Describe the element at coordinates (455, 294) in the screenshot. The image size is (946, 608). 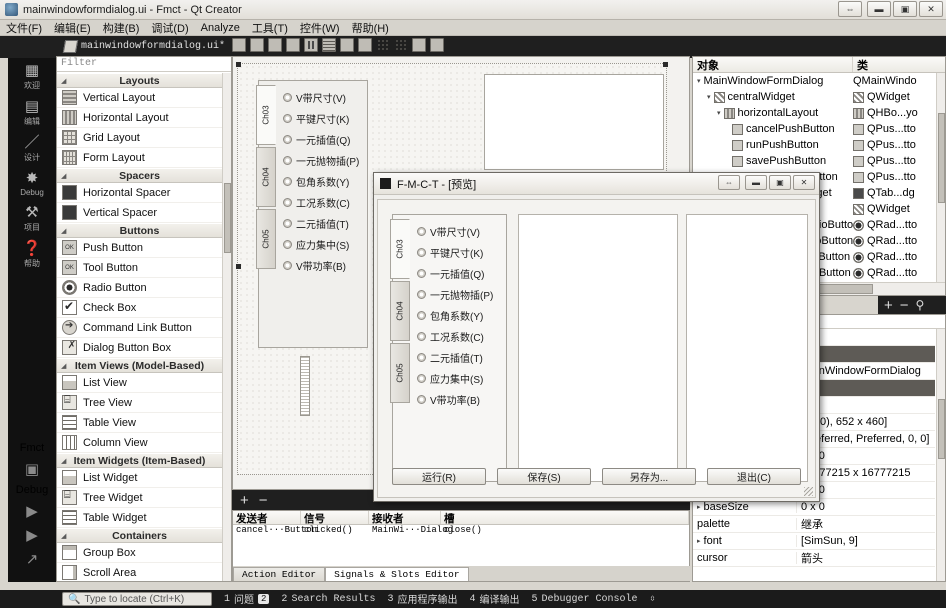
I see `dialog-radio-option: 一元抛物插(P)` at that location.